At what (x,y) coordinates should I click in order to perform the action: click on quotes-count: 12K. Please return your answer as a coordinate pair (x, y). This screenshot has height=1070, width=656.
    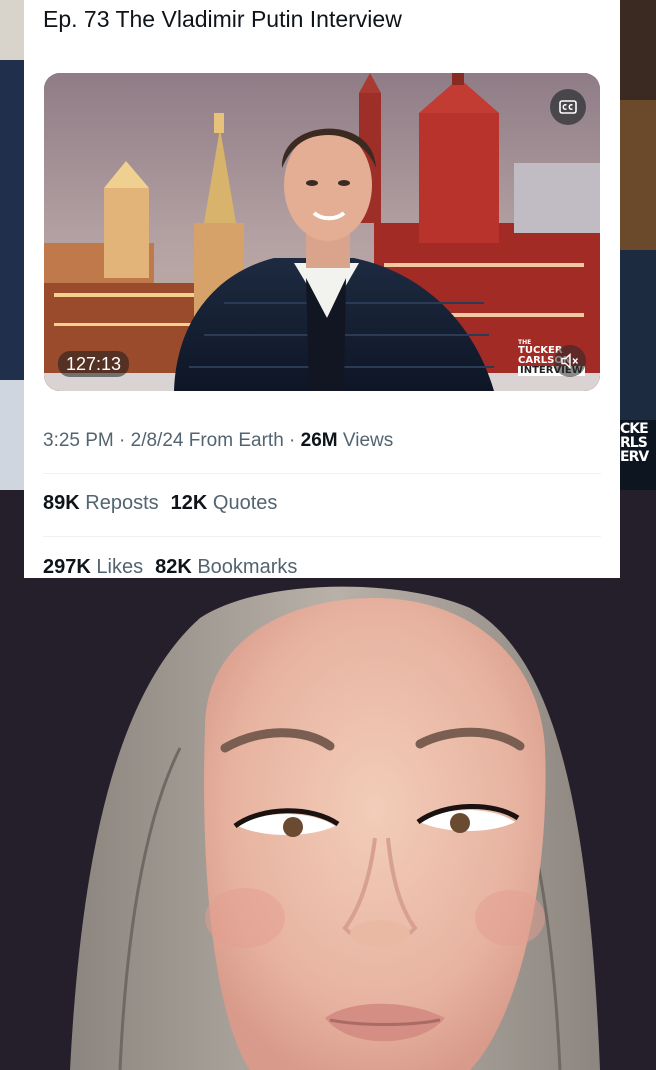
    Looking at the image, I should click on (189, 503).